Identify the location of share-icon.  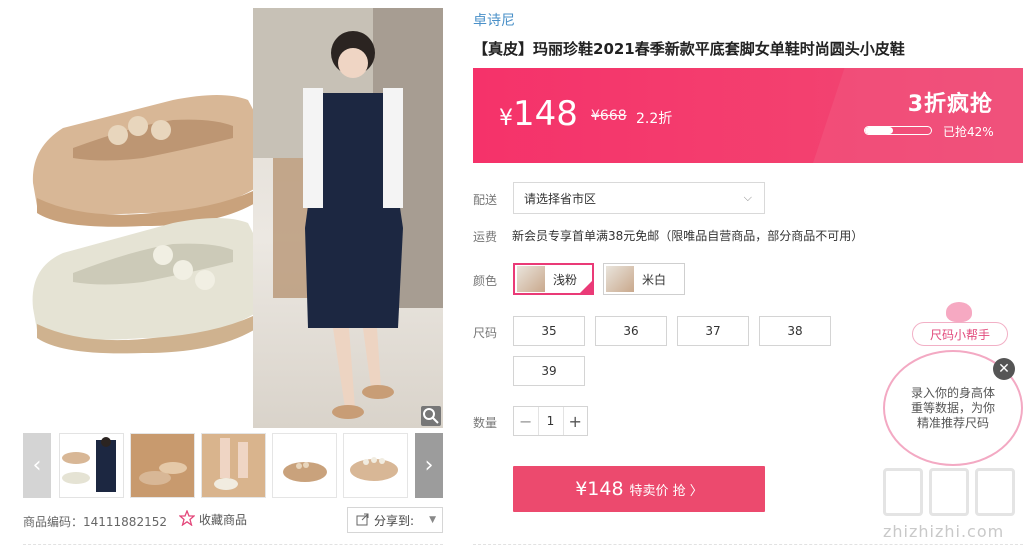
(363, 520).